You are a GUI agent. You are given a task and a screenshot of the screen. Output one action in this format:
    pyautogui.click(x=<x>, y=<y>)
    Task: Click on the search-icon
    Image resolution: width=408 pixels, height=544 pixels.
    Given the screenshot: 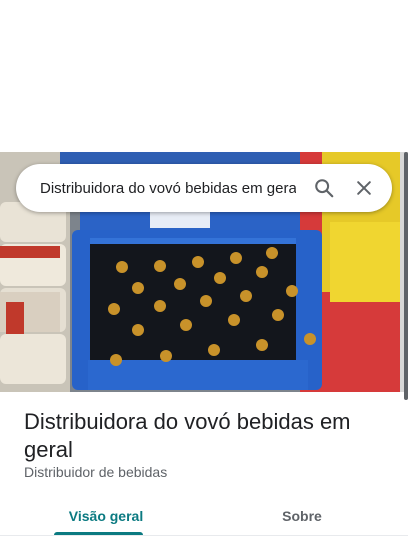 What is the action you would take?
    pyautogui.click(x=324, y=188)
    